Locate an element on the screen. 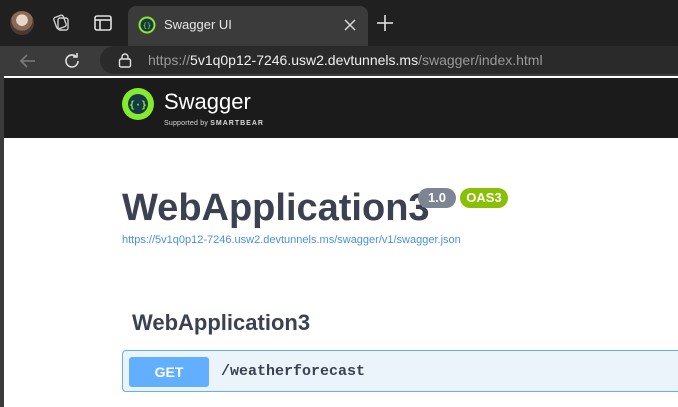  swagger-brand: Swagger is located at coordinates (207, 101).